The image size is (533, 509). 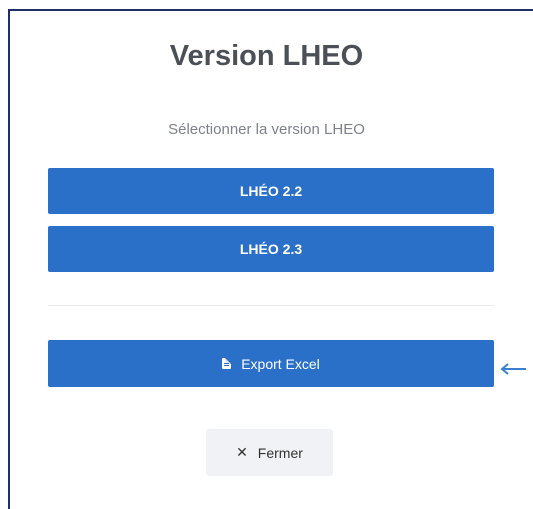 I want to click on lheo-2-2-label: LHÉO 2.2, so click(x=271, y=191).